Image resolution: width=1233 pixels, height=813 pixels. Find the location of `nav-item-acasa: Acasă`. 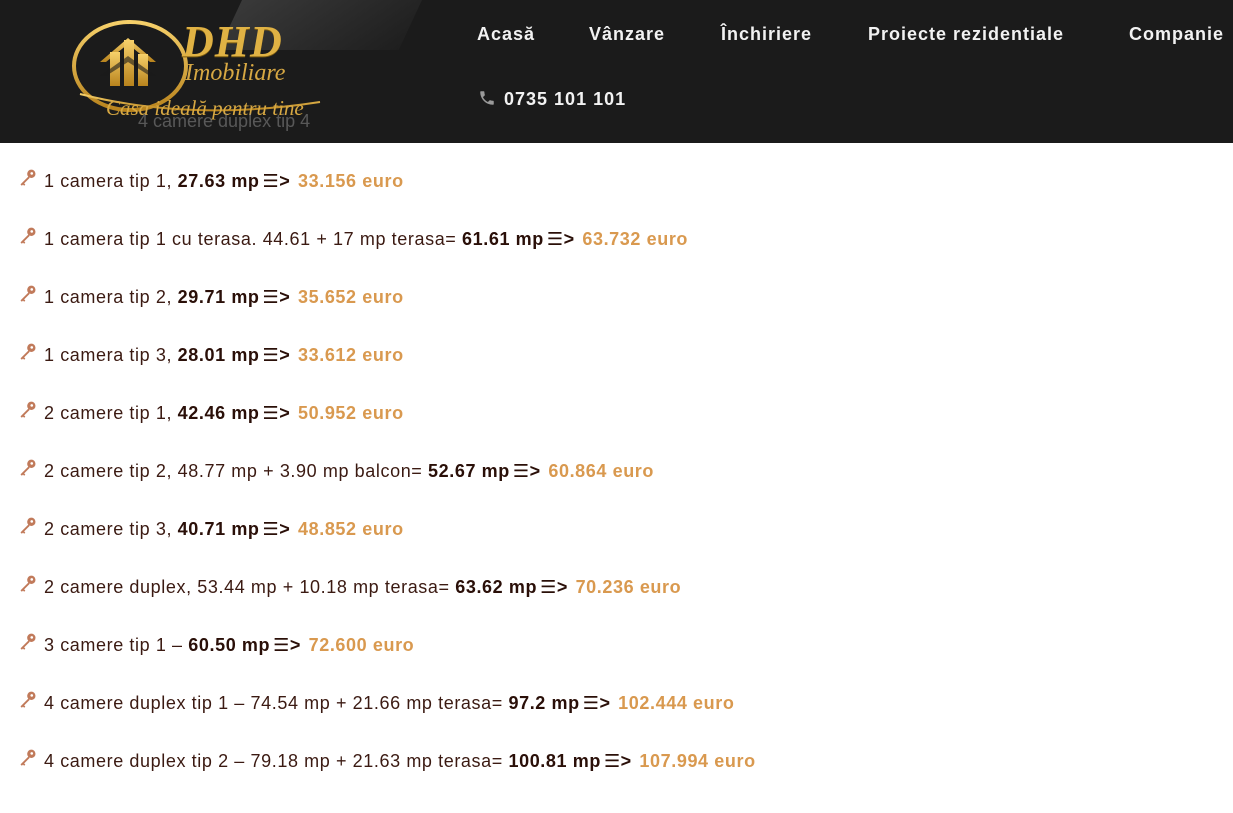

nav-item-acasa: Acasă is located at coordinates (506, 34).